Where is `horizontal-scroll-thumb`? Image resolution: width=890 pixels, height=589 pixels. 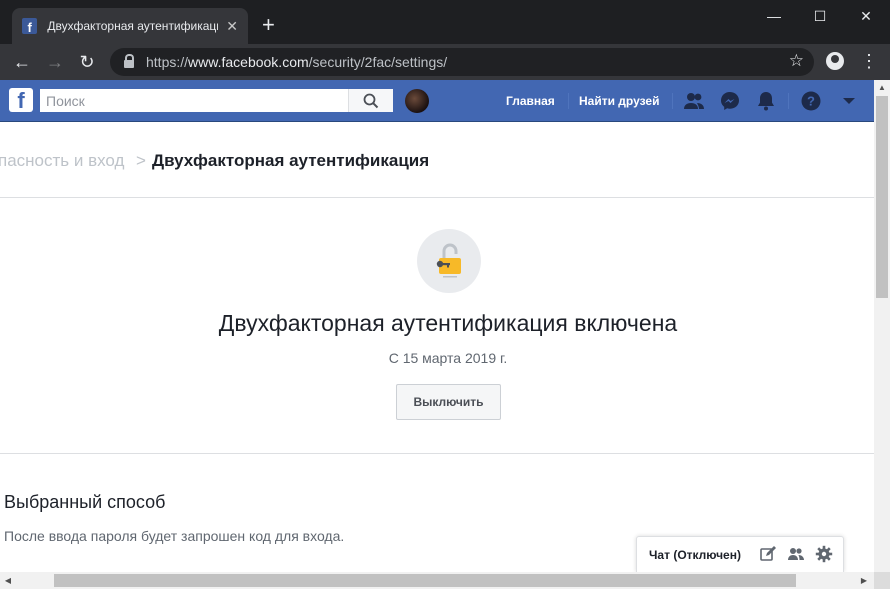 horizontal-scroll-thumb is located at coordinates (425, 580).